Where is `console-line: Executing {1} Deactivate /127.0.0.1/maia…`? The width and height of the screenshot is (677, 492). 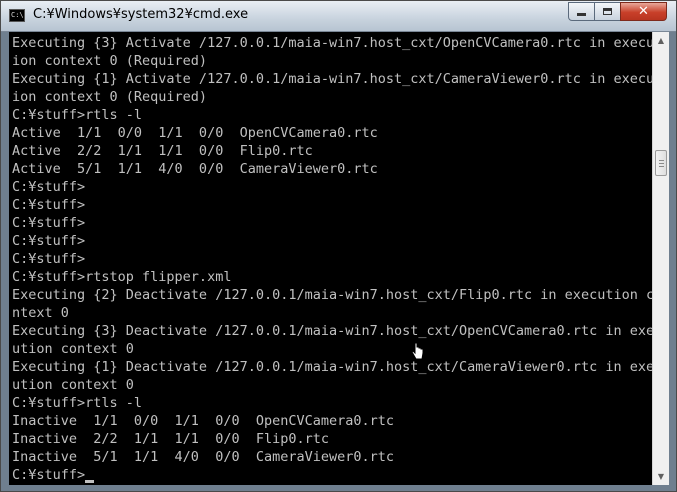 console-line: Executing {1} Deactivate /127.0.0.1/maia… is located at coordinates (332, 367).